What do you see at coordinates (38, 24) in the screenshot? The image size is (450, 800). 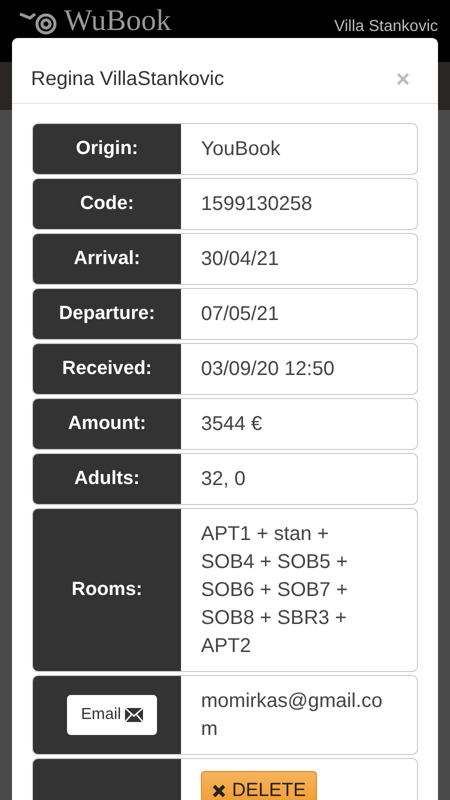 I see `logo-icon` at bounding box center [38, 24].